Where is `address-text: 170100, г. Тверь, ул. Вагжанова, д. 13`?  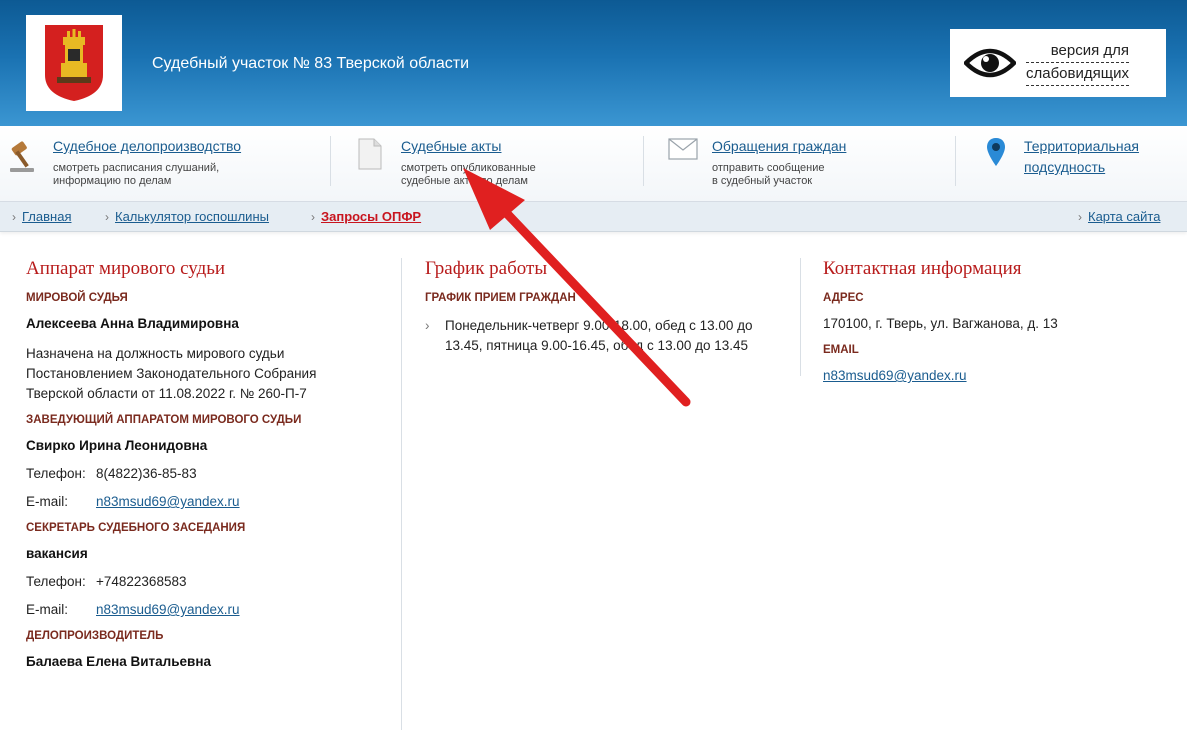 address-text: 170100, г. Тверь, ул. Вагжанова, д. 13 is located at coordinates (940, 323).